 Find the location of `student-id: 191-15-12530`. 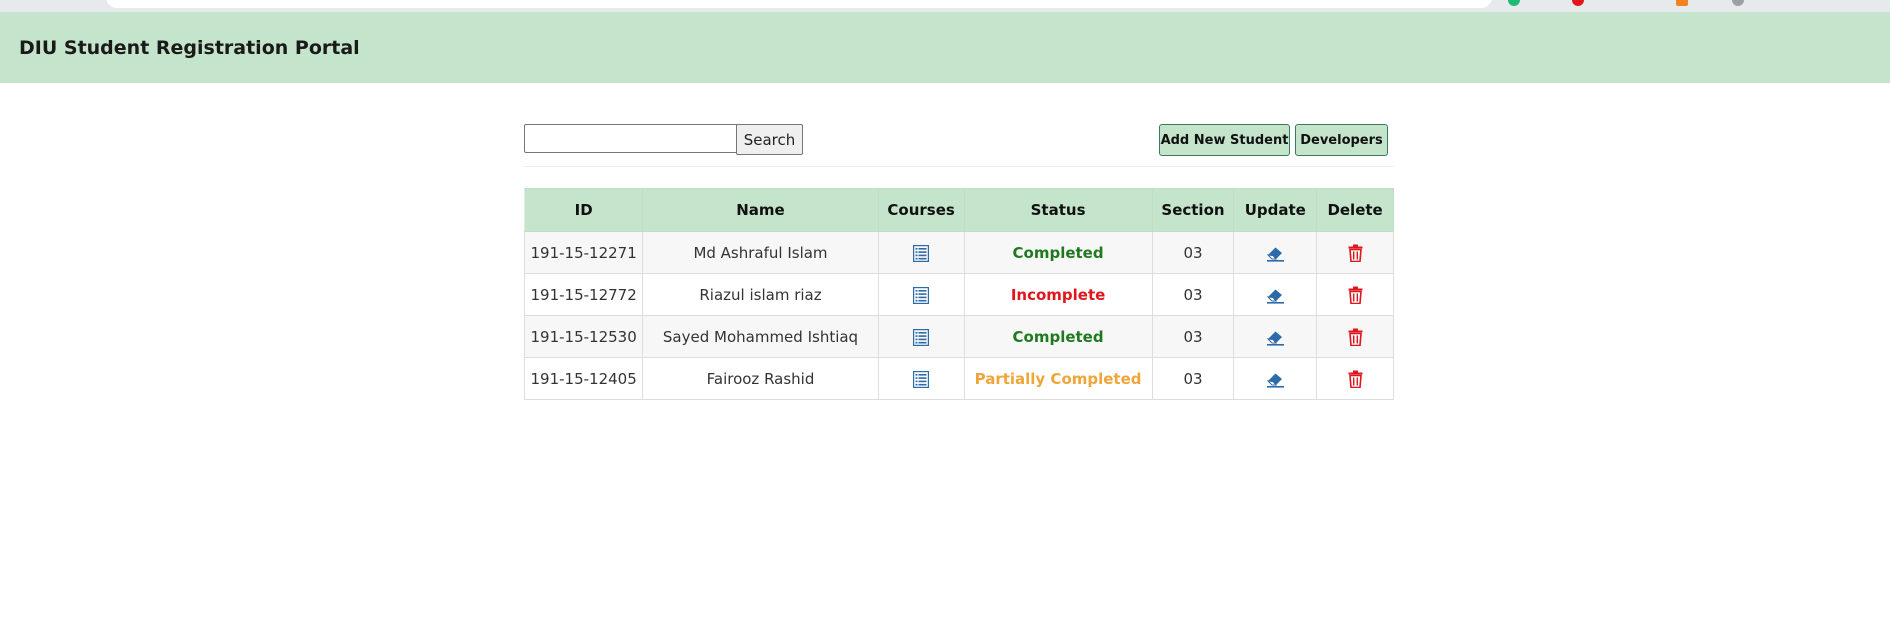

student-id: 191-15-12530 is located at coordinates (583, 336).